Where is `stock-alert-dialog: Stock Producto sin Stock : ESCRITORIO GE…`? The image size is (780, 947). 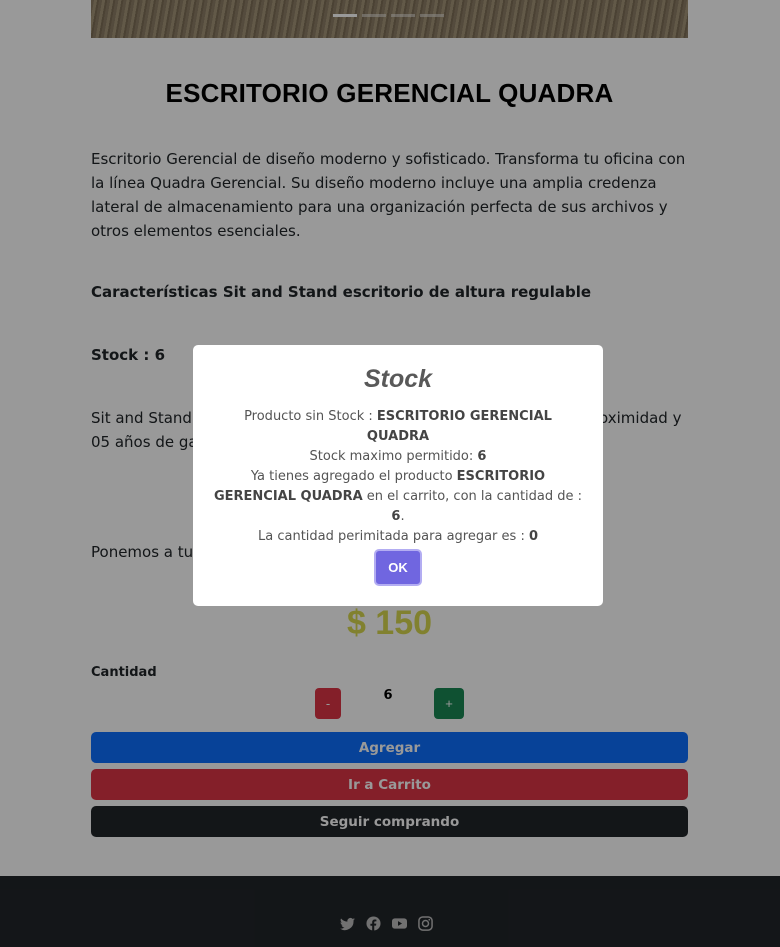
stock-alert-dialog: Stock Producto sin Stock : ESCRITORIO GE… is located at coordinates (398, 475).